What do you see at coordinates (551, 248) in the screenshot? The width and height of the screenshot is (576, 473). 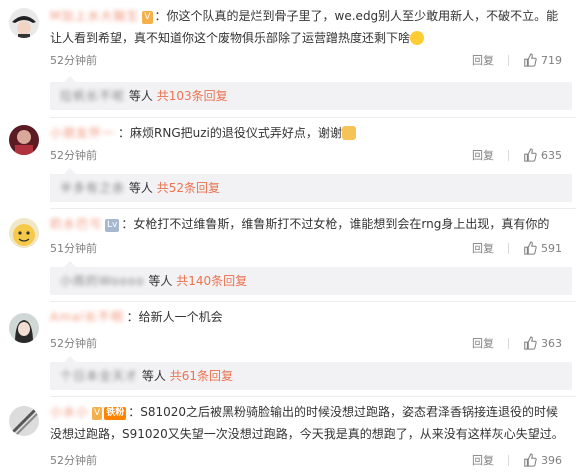 I see `like-count: 591` at bounding box center [551, 248].